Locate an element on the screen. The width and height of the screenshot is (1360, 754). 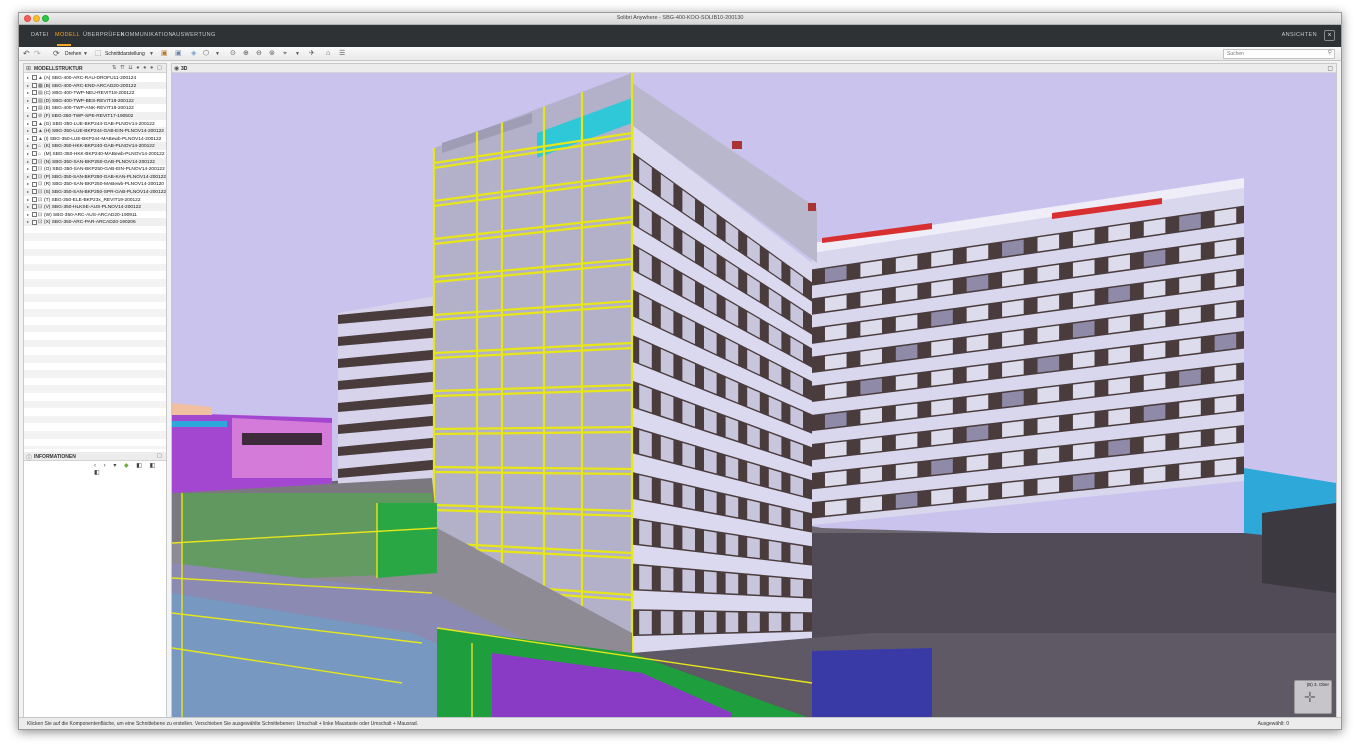
section-label: Schnittdarstellung is located at coordinates (125, 54).